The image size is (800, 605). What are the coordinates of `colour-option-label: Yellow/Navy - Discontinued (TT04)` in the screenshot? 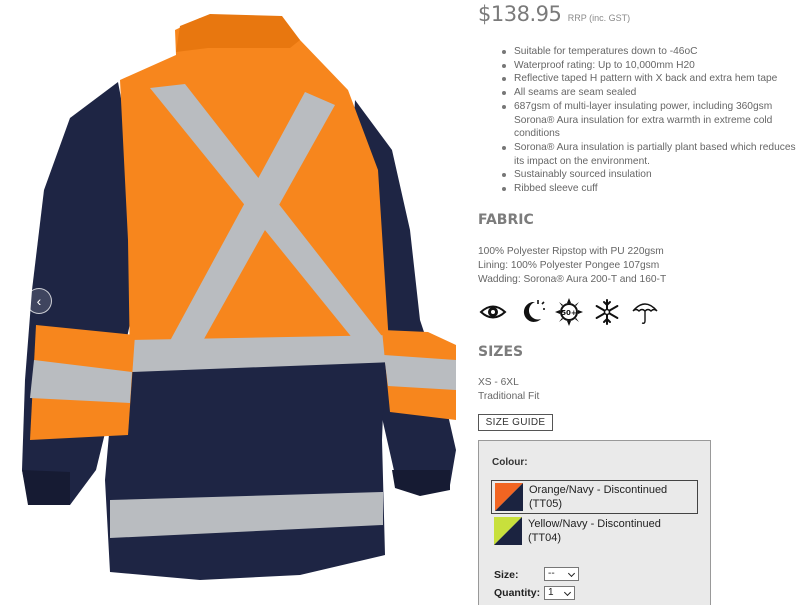 It's located at (594, 531).